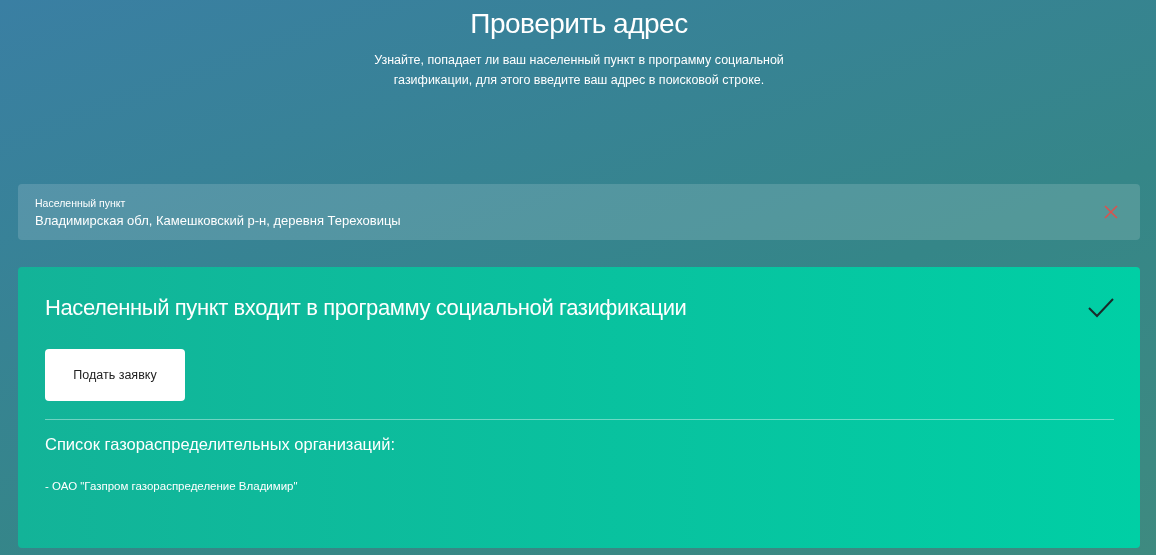 The height and width of the screenshot is (555, 1156). I want to click on description: Узнайте, попадает ли ваш населенный пункт в программу социальной газификации, для этого введите ваш адрес в поисковой строке., so click(579, 70).